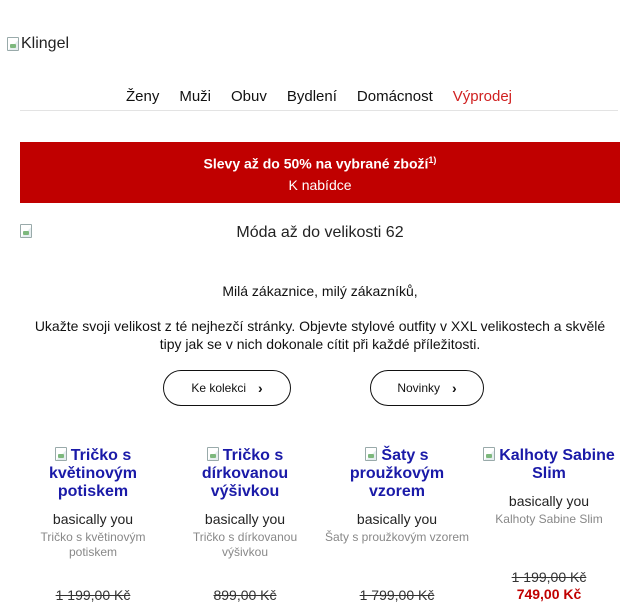 This screenshot has width=640, height=603. What do you see at coordinates (320, 291) in the screenshot?
I see `greeting: Milá zákaznice, milý zákazníků,` at bounding box center [320, 291].